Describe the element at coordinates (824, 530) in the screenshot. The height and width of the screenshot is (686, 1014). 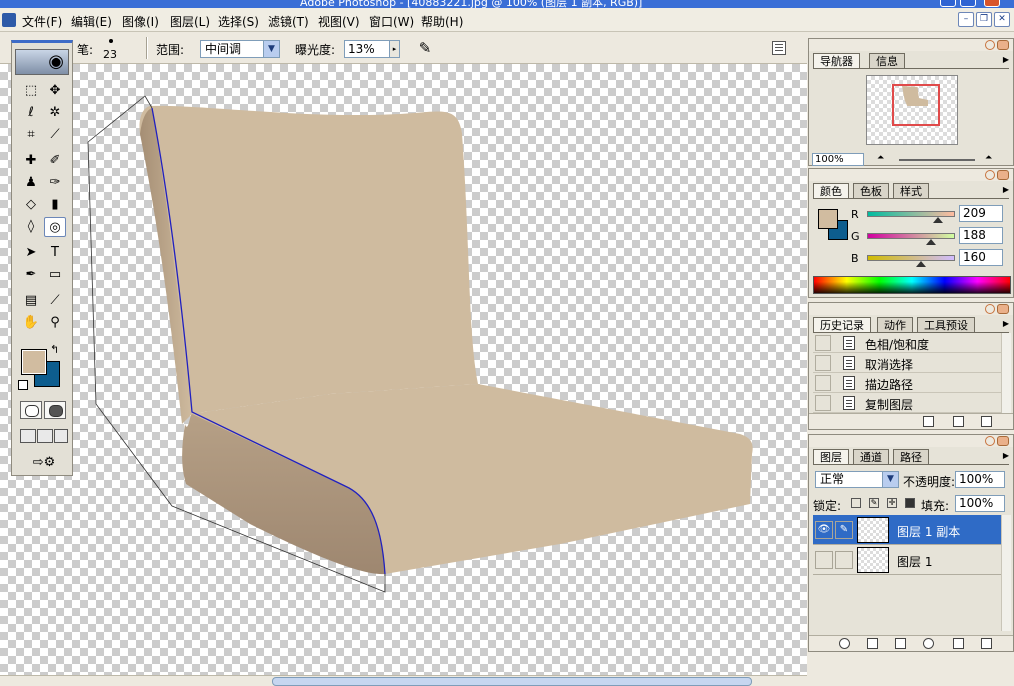
I see `eye-icon: 👁` at that location.